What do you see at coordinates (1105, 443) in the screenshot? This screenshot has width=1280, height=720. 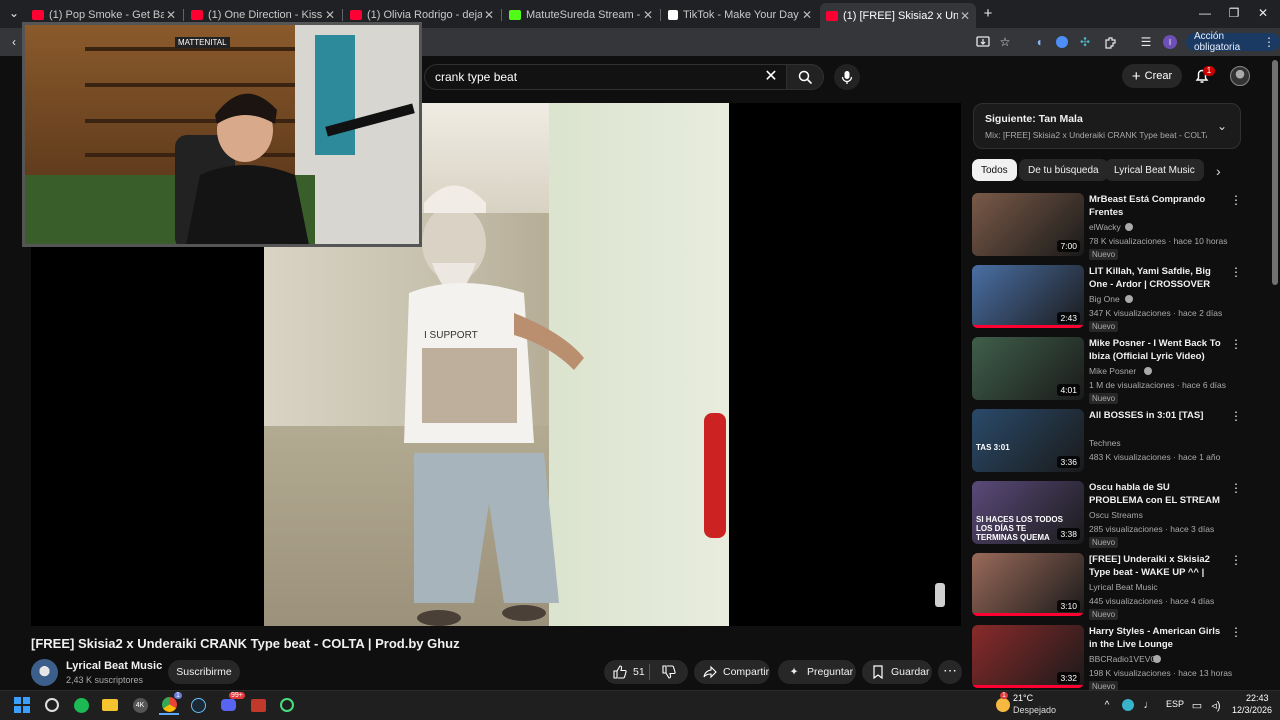 I see `recommendation-channel: Technes` at bounding box center [1105, 443].